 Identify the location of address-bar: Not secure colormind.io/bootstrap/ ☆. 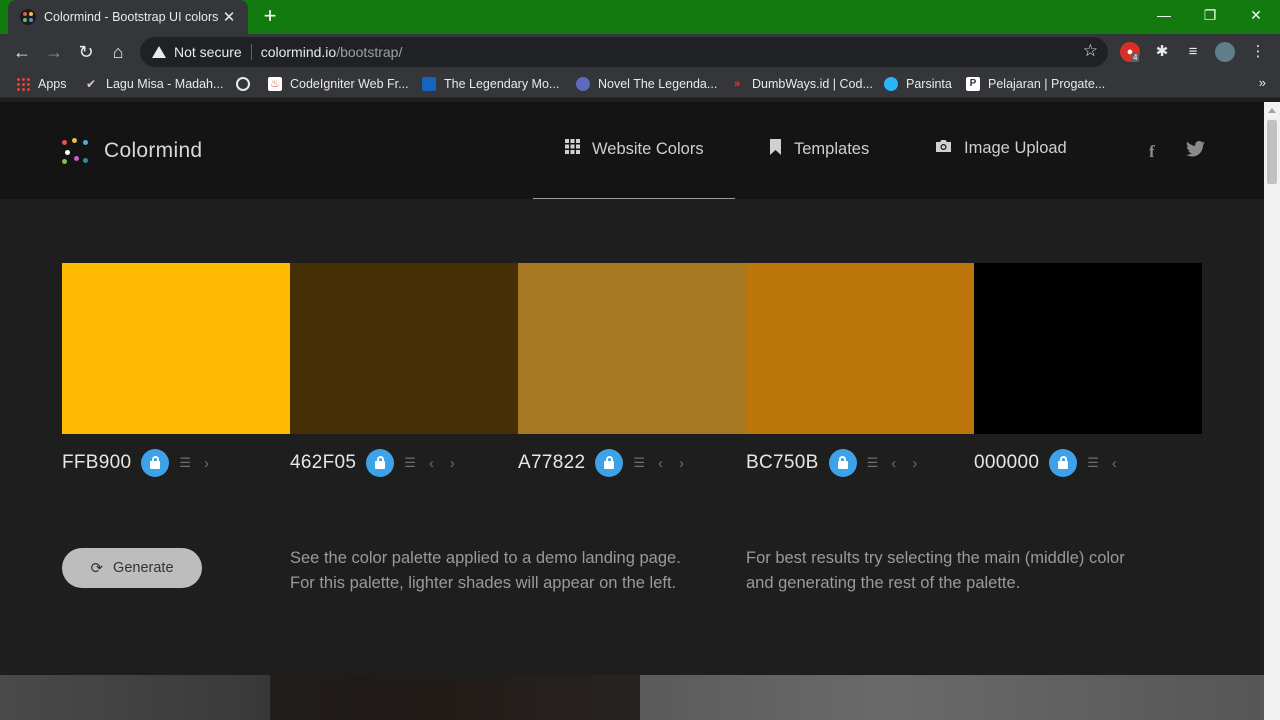
(624, 52).